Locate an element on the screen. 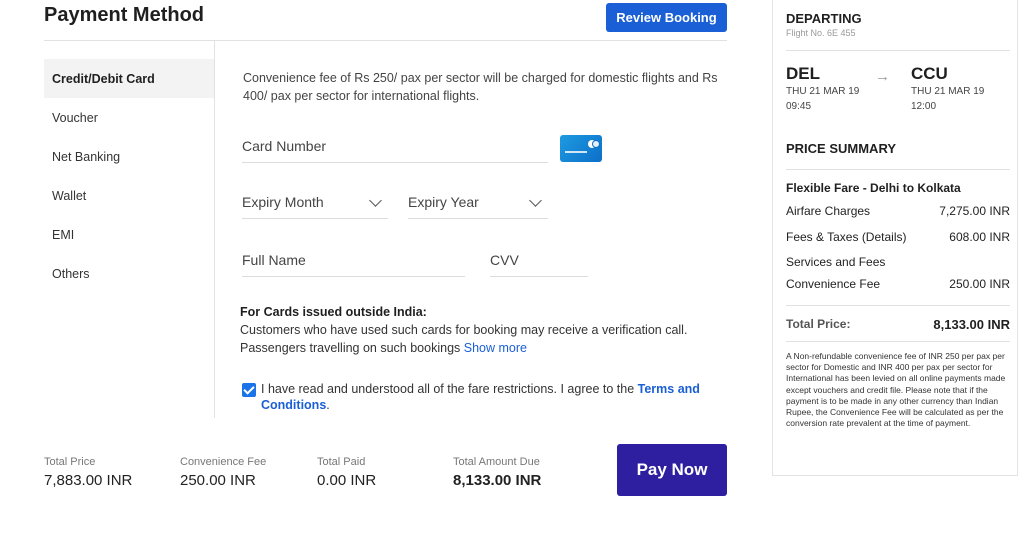  review-booking-button: Review Booking is located at coordinates (666, 17).